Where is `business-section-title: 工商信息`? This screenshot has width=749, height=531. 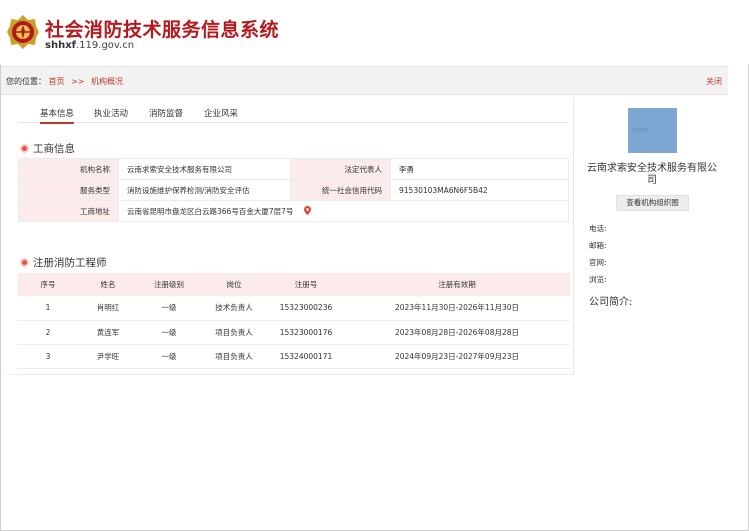
business-section-title: 工商信息 is located at coordinates (47, 148).